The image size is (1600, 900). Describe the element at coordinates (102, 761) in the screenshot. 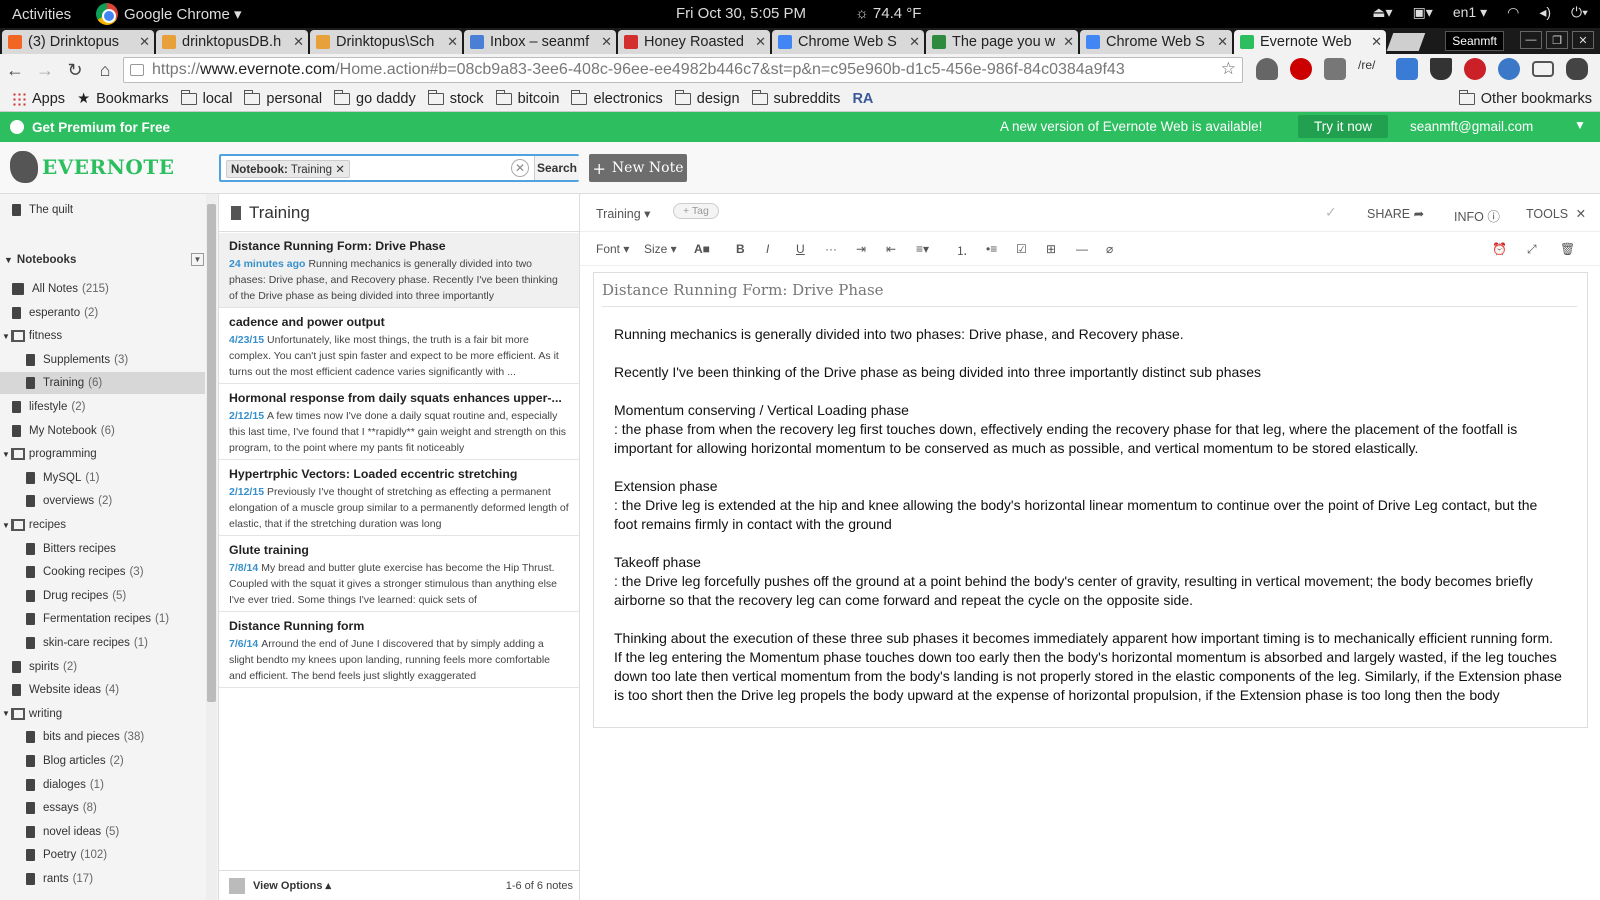

I see `sidebar-item: Blog articles (2)` at that location.